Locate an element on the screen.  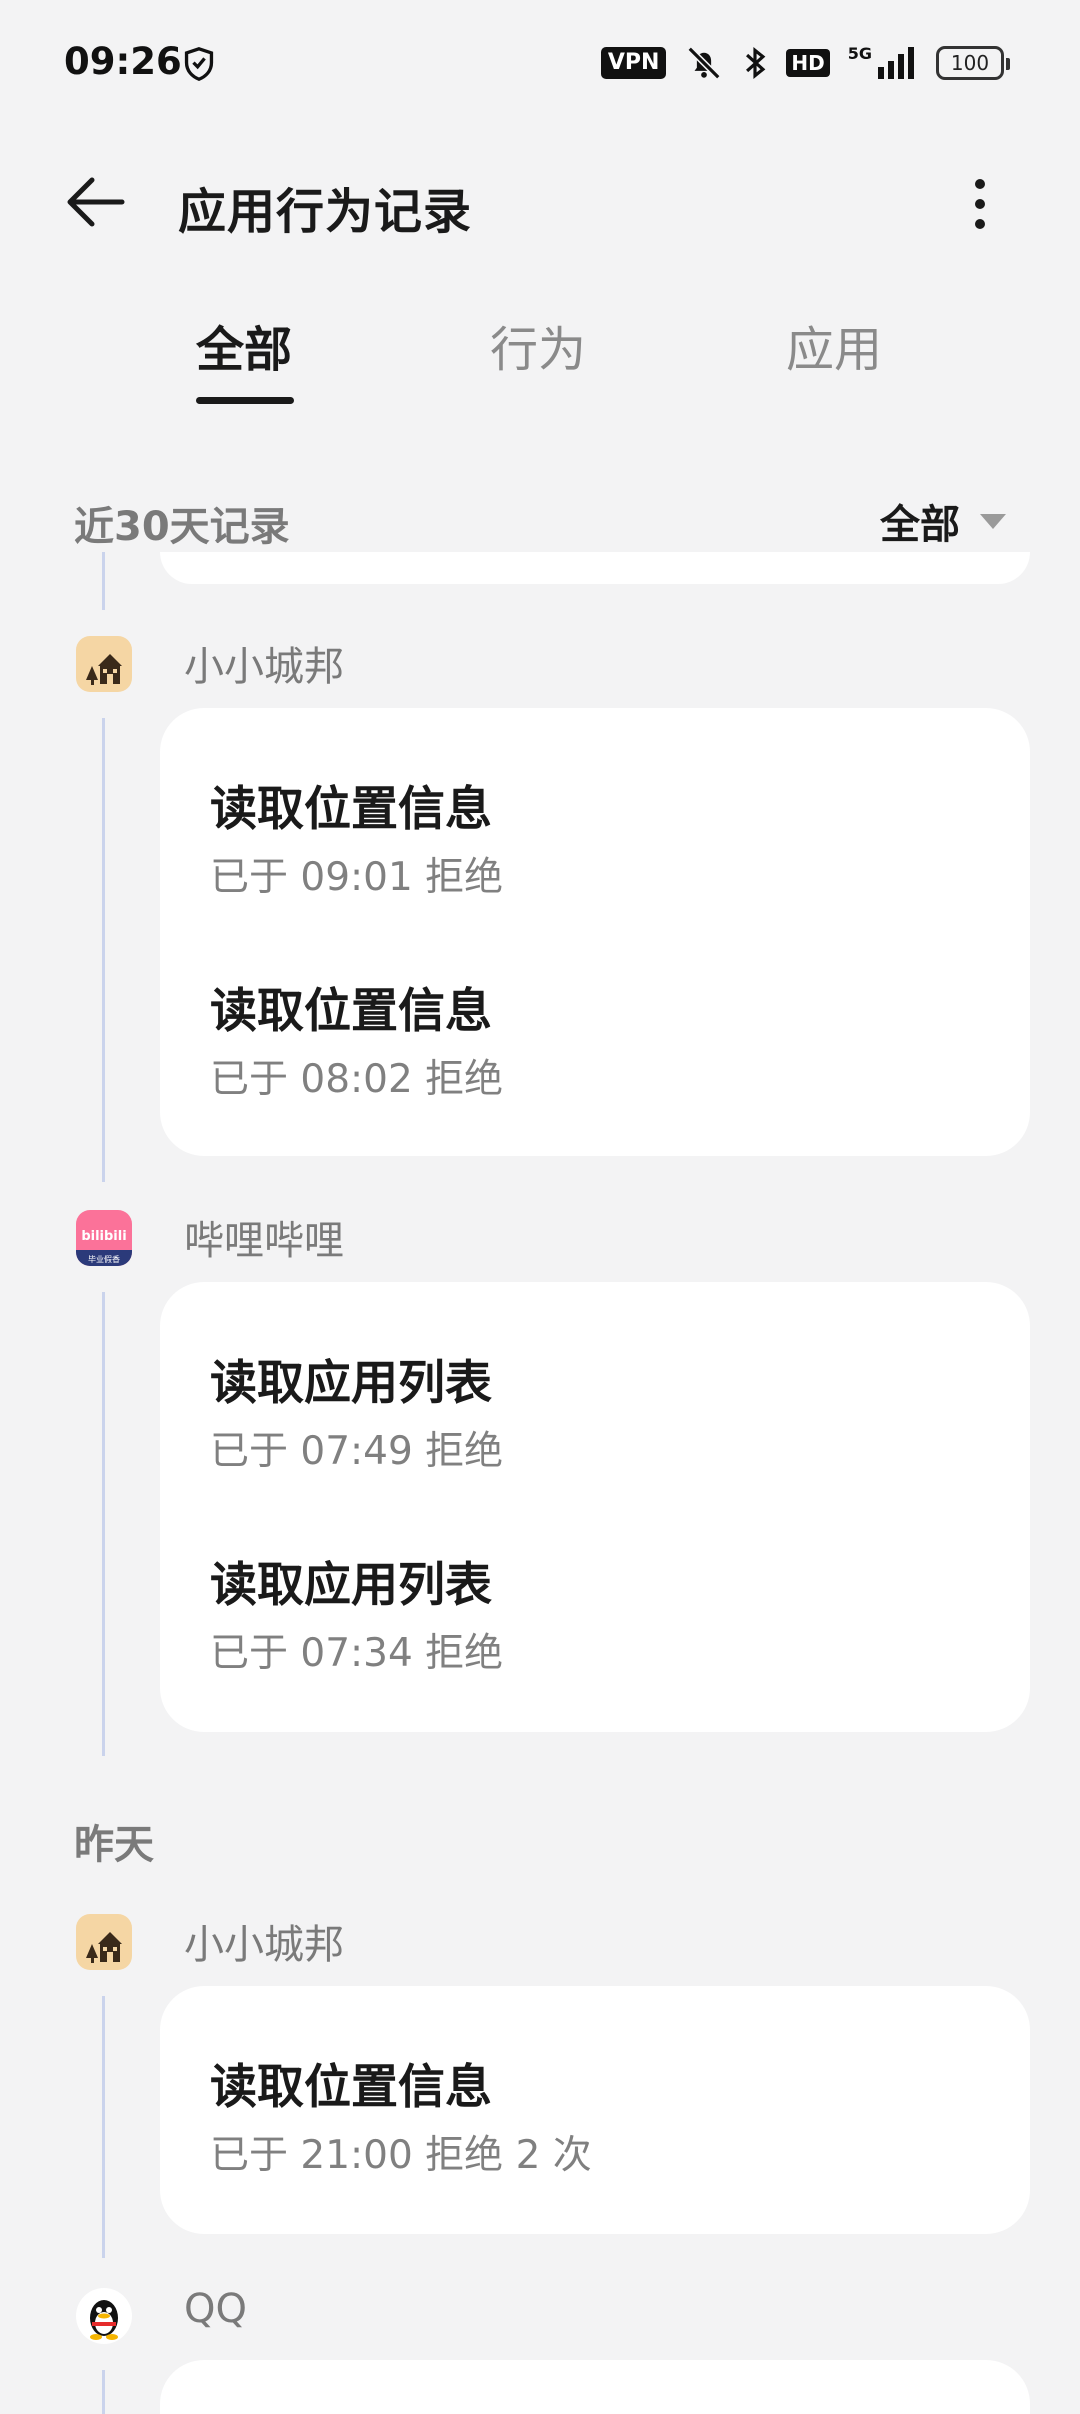
filter-dropdown: 全部 is located at coordinates (943, 521).